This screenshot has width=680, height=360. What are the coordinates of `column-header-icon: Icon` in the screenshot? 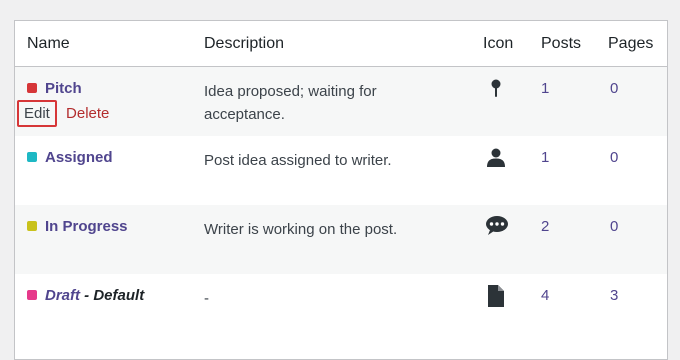 It's located at (498, 43).